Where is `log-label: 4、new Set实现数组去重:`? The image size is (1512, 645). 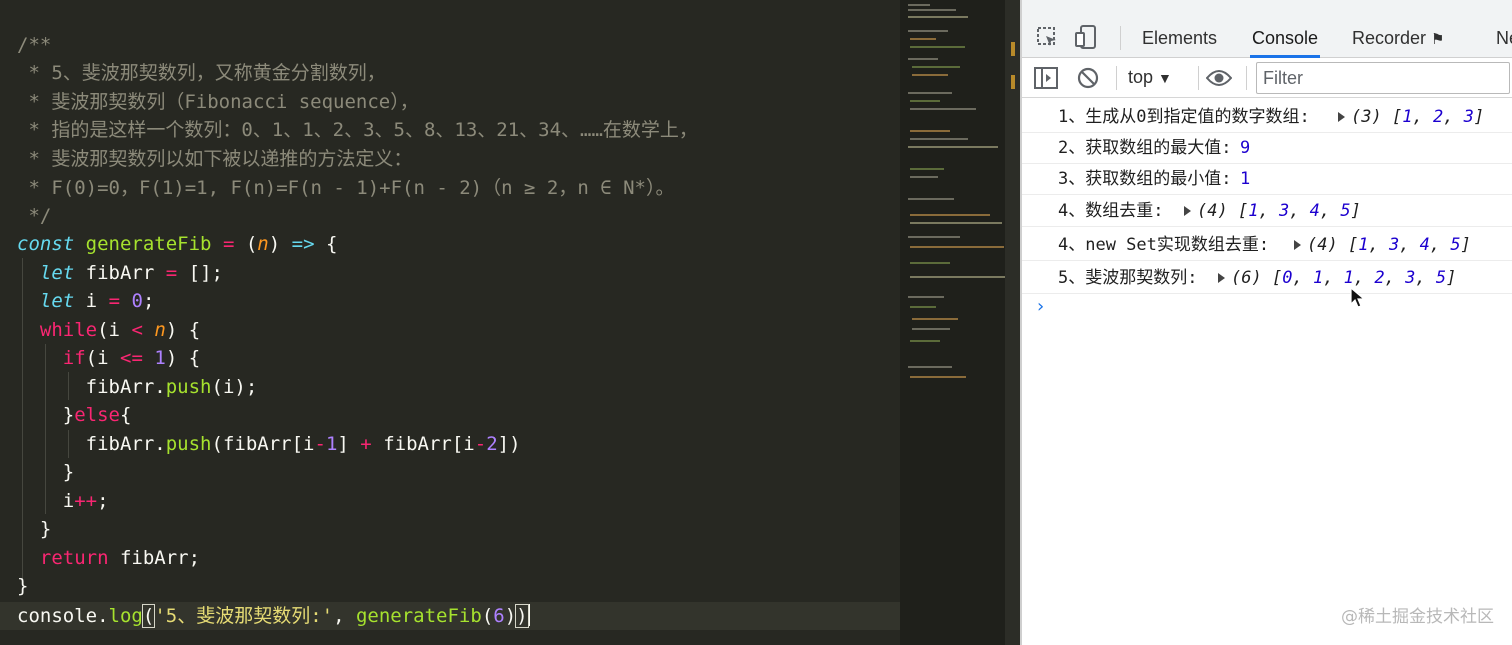
log-label: 4、new Set实现数组去重: is located at coordinates (1164, 245).